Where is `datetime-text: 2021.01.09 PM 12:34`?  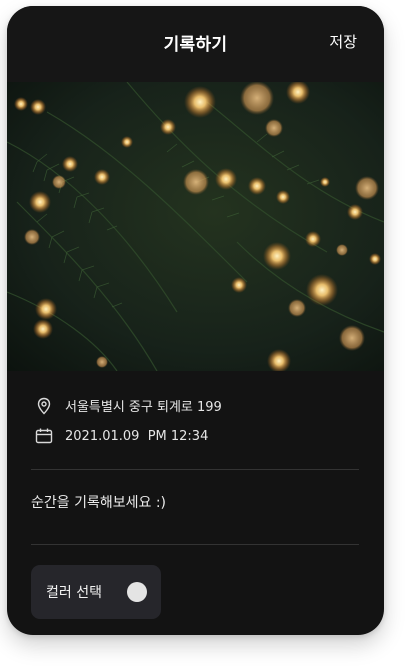 datetime-text: 2021.01.09 PM 12:34 is located at coordinates (137, 436).